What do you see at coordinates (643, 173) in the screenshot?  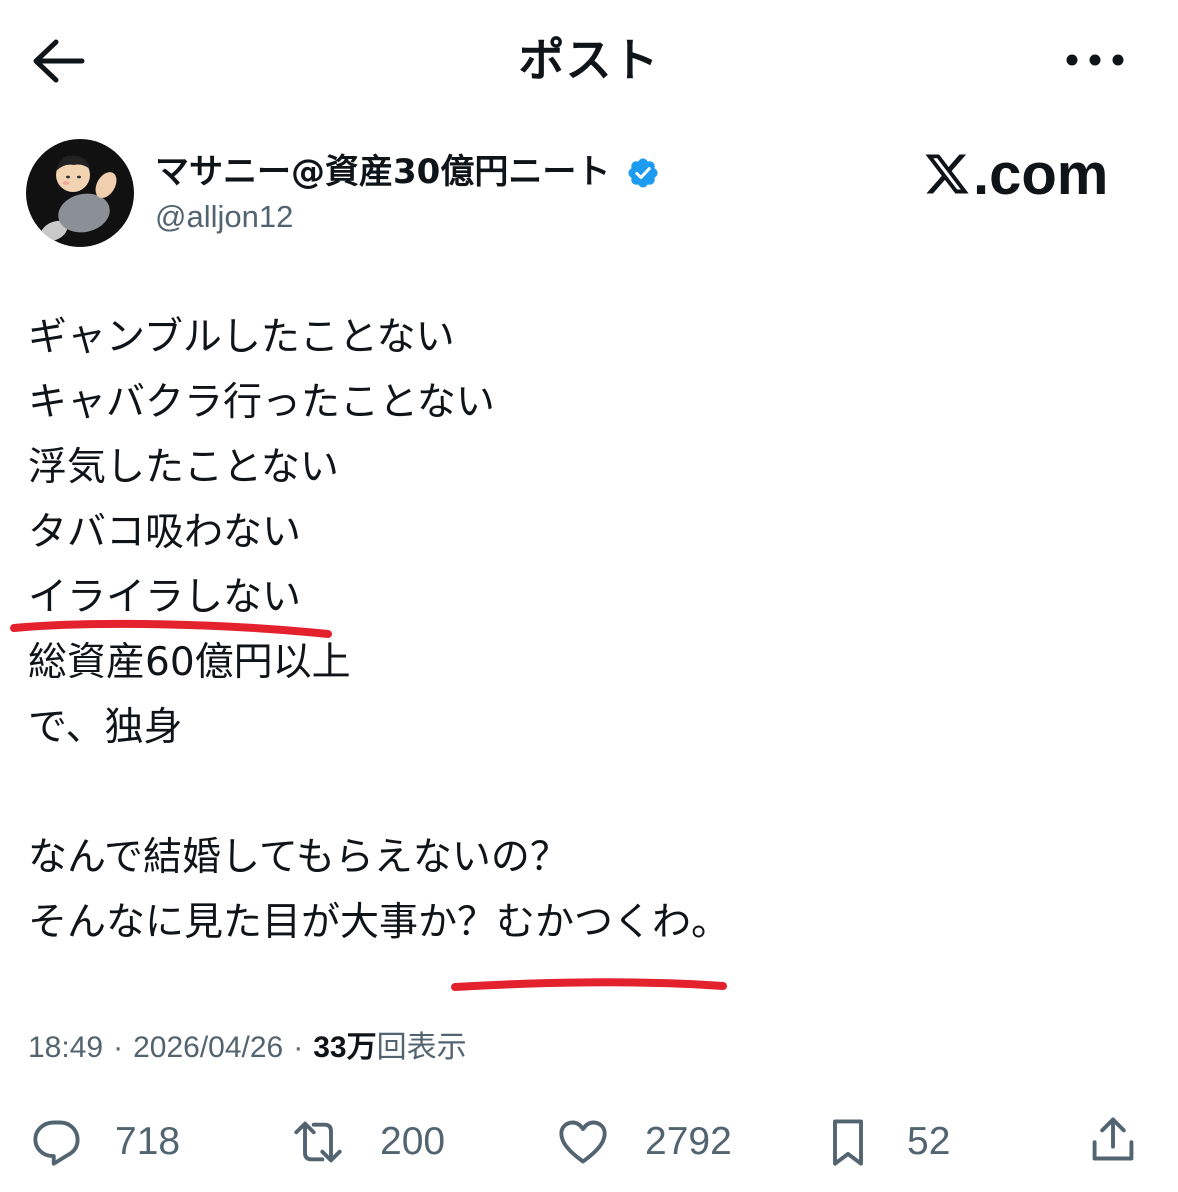 I see `verified-badge-icon` at bounding box center [643, 173].